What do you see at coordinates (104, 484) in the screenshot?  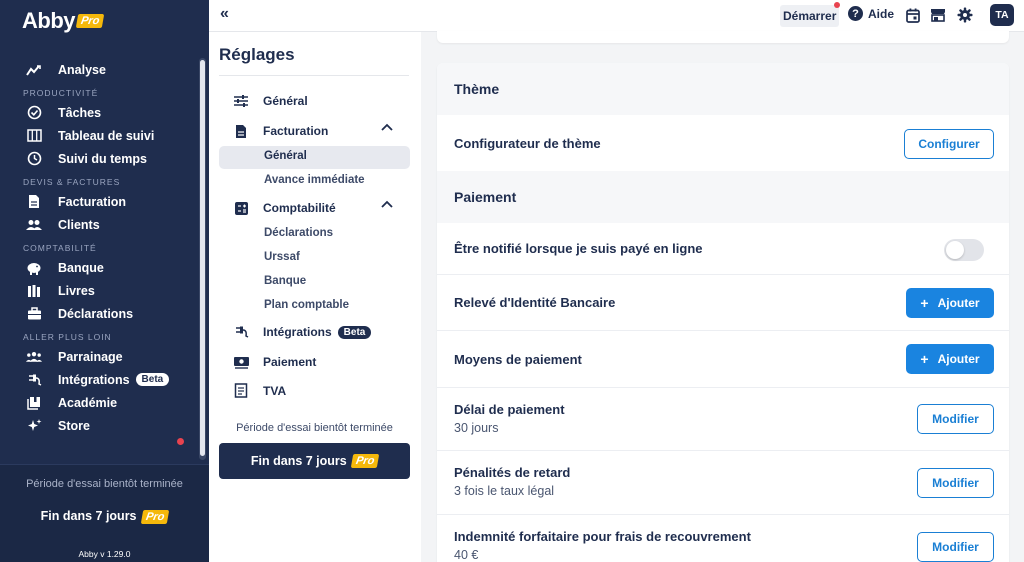 I see `trial-text: Période d'essai bientôt terminée` at bounding box center [104, 484].